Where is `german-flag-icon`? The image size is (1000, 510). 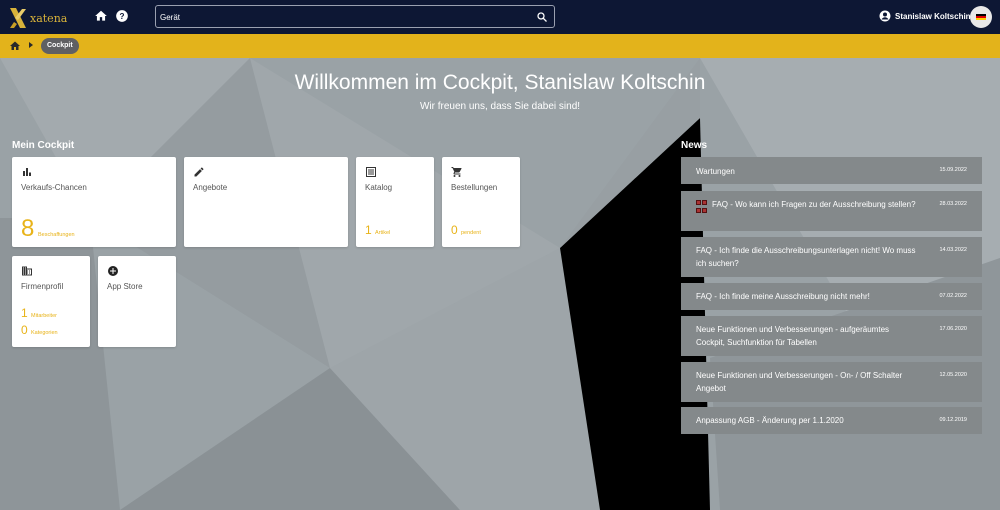 german-flag-icon is located at coordinates (981, 17).